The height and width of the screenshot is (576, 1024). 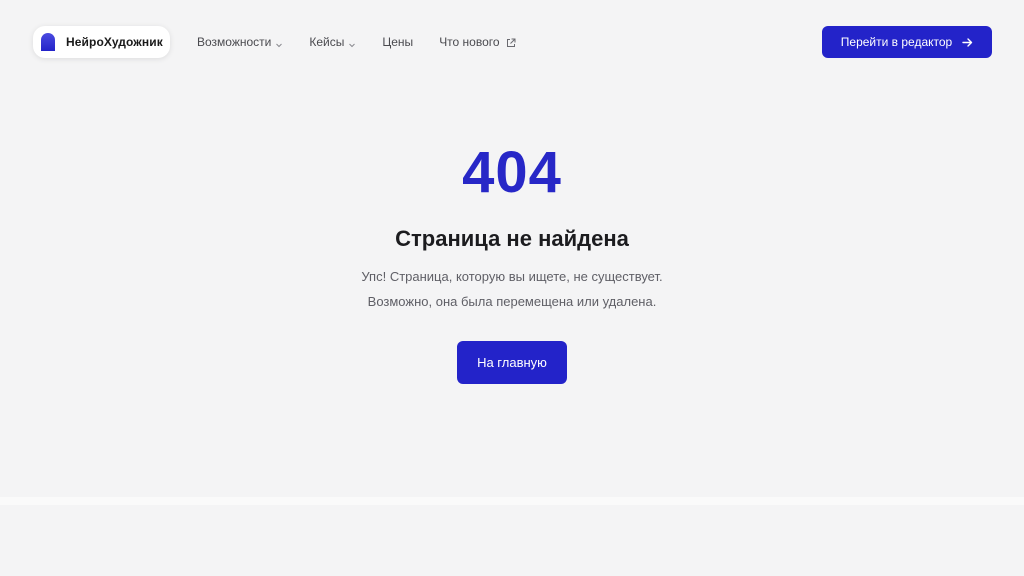 I want to click on go-to-editor-label: Перейти в редактор, so click(x=896, y=42).